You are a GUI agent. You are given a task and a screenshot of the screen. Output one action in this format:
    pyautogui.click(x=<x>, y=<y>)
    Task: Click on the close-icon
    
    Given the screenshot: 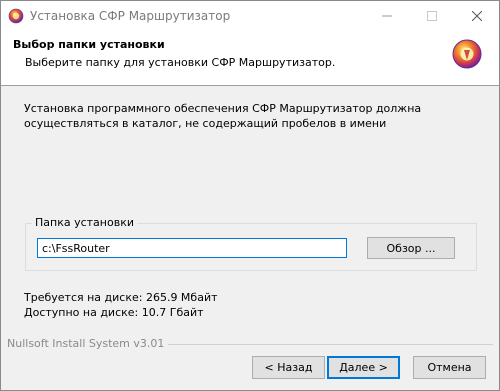 What is the action you would take?
    pyautogui.click(x=476, y=16)
    